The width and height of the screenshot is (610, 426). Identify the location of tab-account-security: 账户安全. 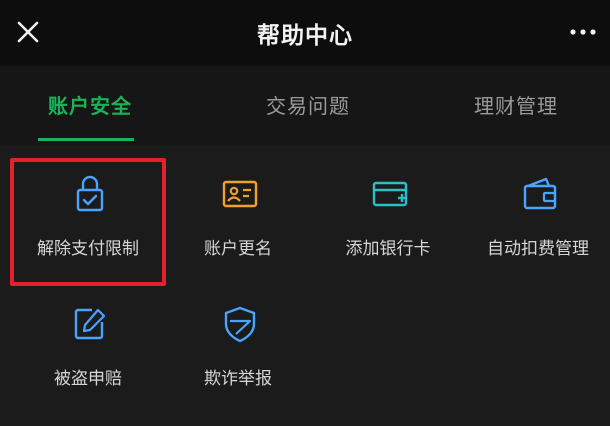
(90, 104).